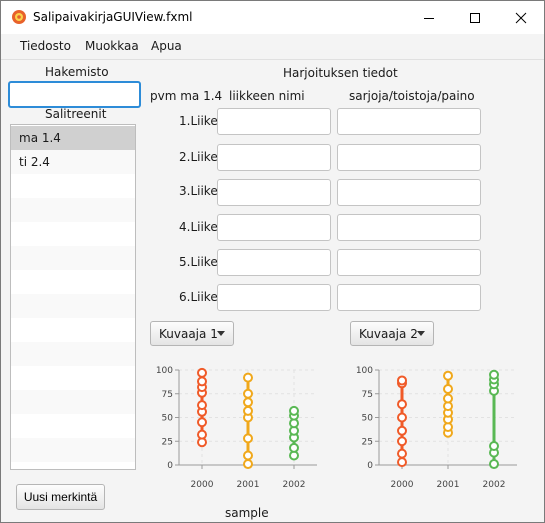 This screenshot has width=545, height=523. Describe the element at coordinates (198, 121) in the screenshot. I see `exercise-label-1: 1.Liike` at that location.